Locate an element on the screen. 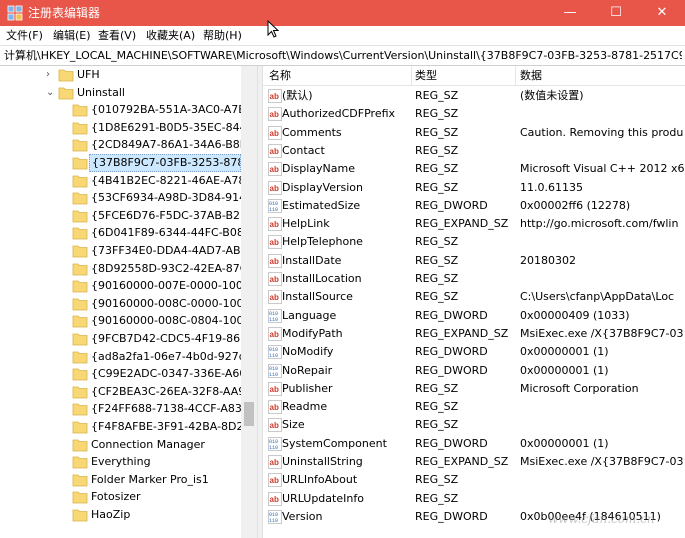  menu-edit: 编辑(E) is located at coordinates (72, 35).